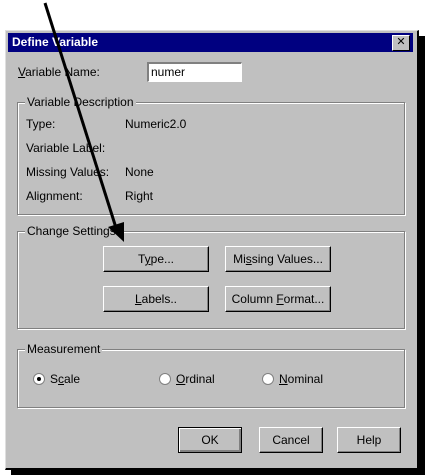  I want to click on type-value: Numeric2.0, so click(156, 124).